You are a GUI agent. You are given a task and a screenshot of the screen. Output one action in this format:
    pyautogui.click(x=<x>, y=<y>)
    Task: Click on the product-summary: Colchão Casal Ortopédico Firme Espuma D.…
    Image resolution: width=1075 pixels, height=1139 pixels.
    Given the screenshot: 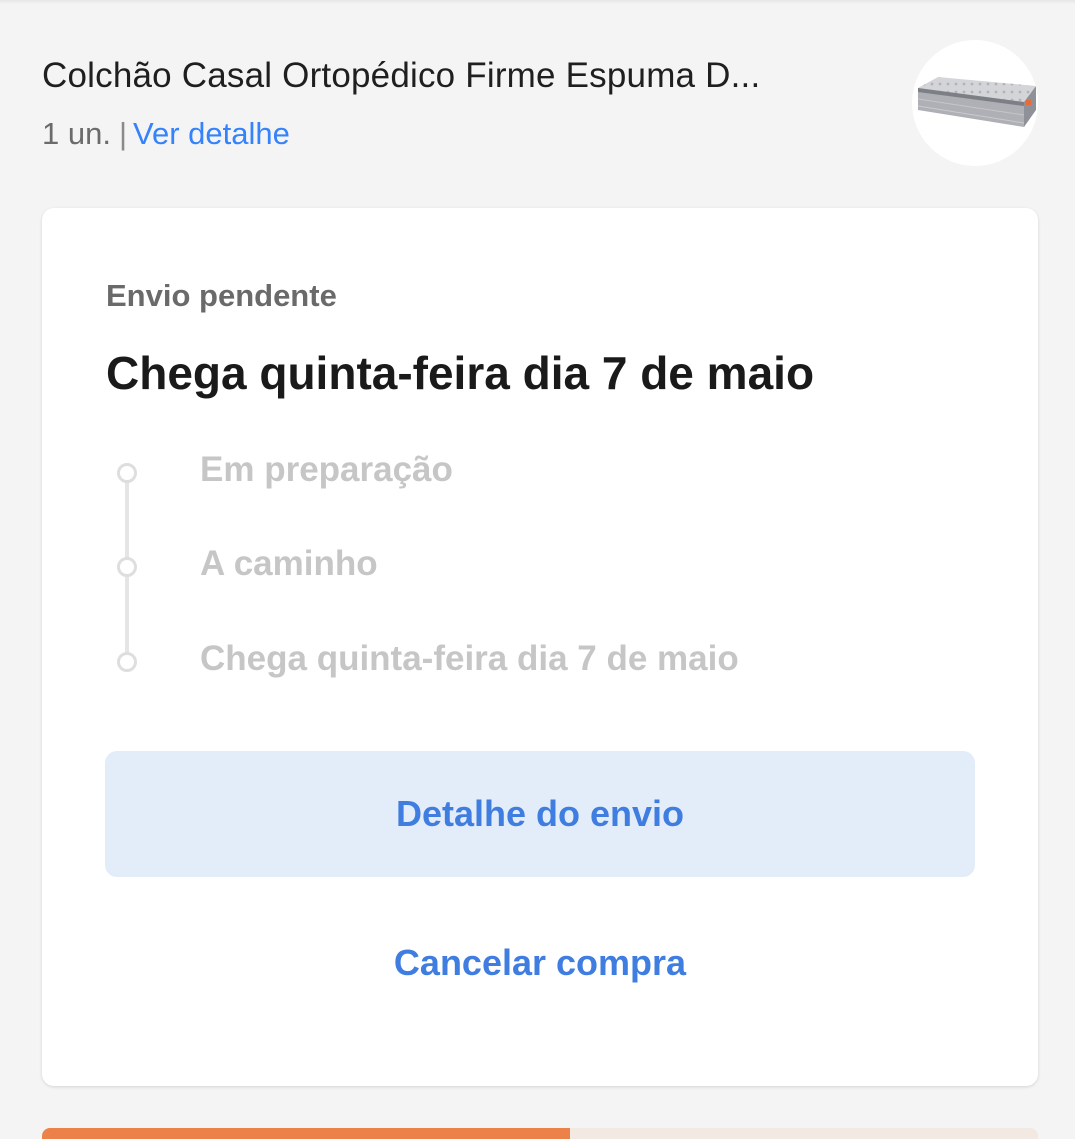 What is the action you would take?
    pyautogui.click(x=540, y=103)
    